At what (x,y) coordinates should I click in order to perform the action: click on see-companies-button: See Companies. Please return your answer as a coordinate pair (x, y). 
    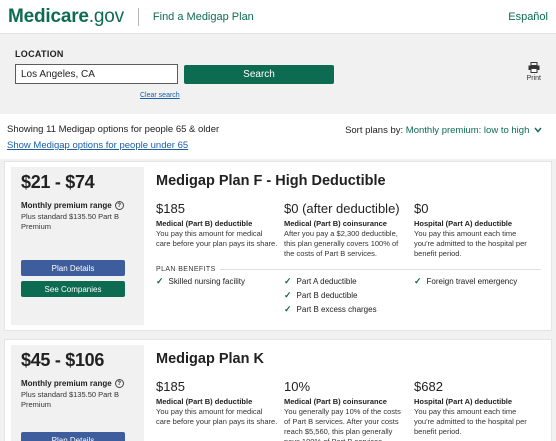
    Looking at the image, I should click on (73, 289).